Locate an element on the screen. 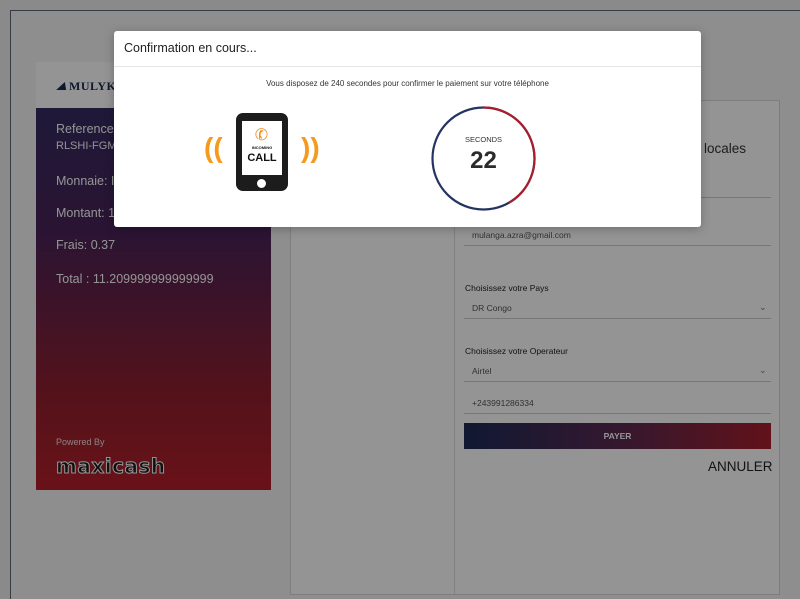 This screenshot has width=800, height=599. signal-wave-left-icon: (( is located at coordinates (213, 147).